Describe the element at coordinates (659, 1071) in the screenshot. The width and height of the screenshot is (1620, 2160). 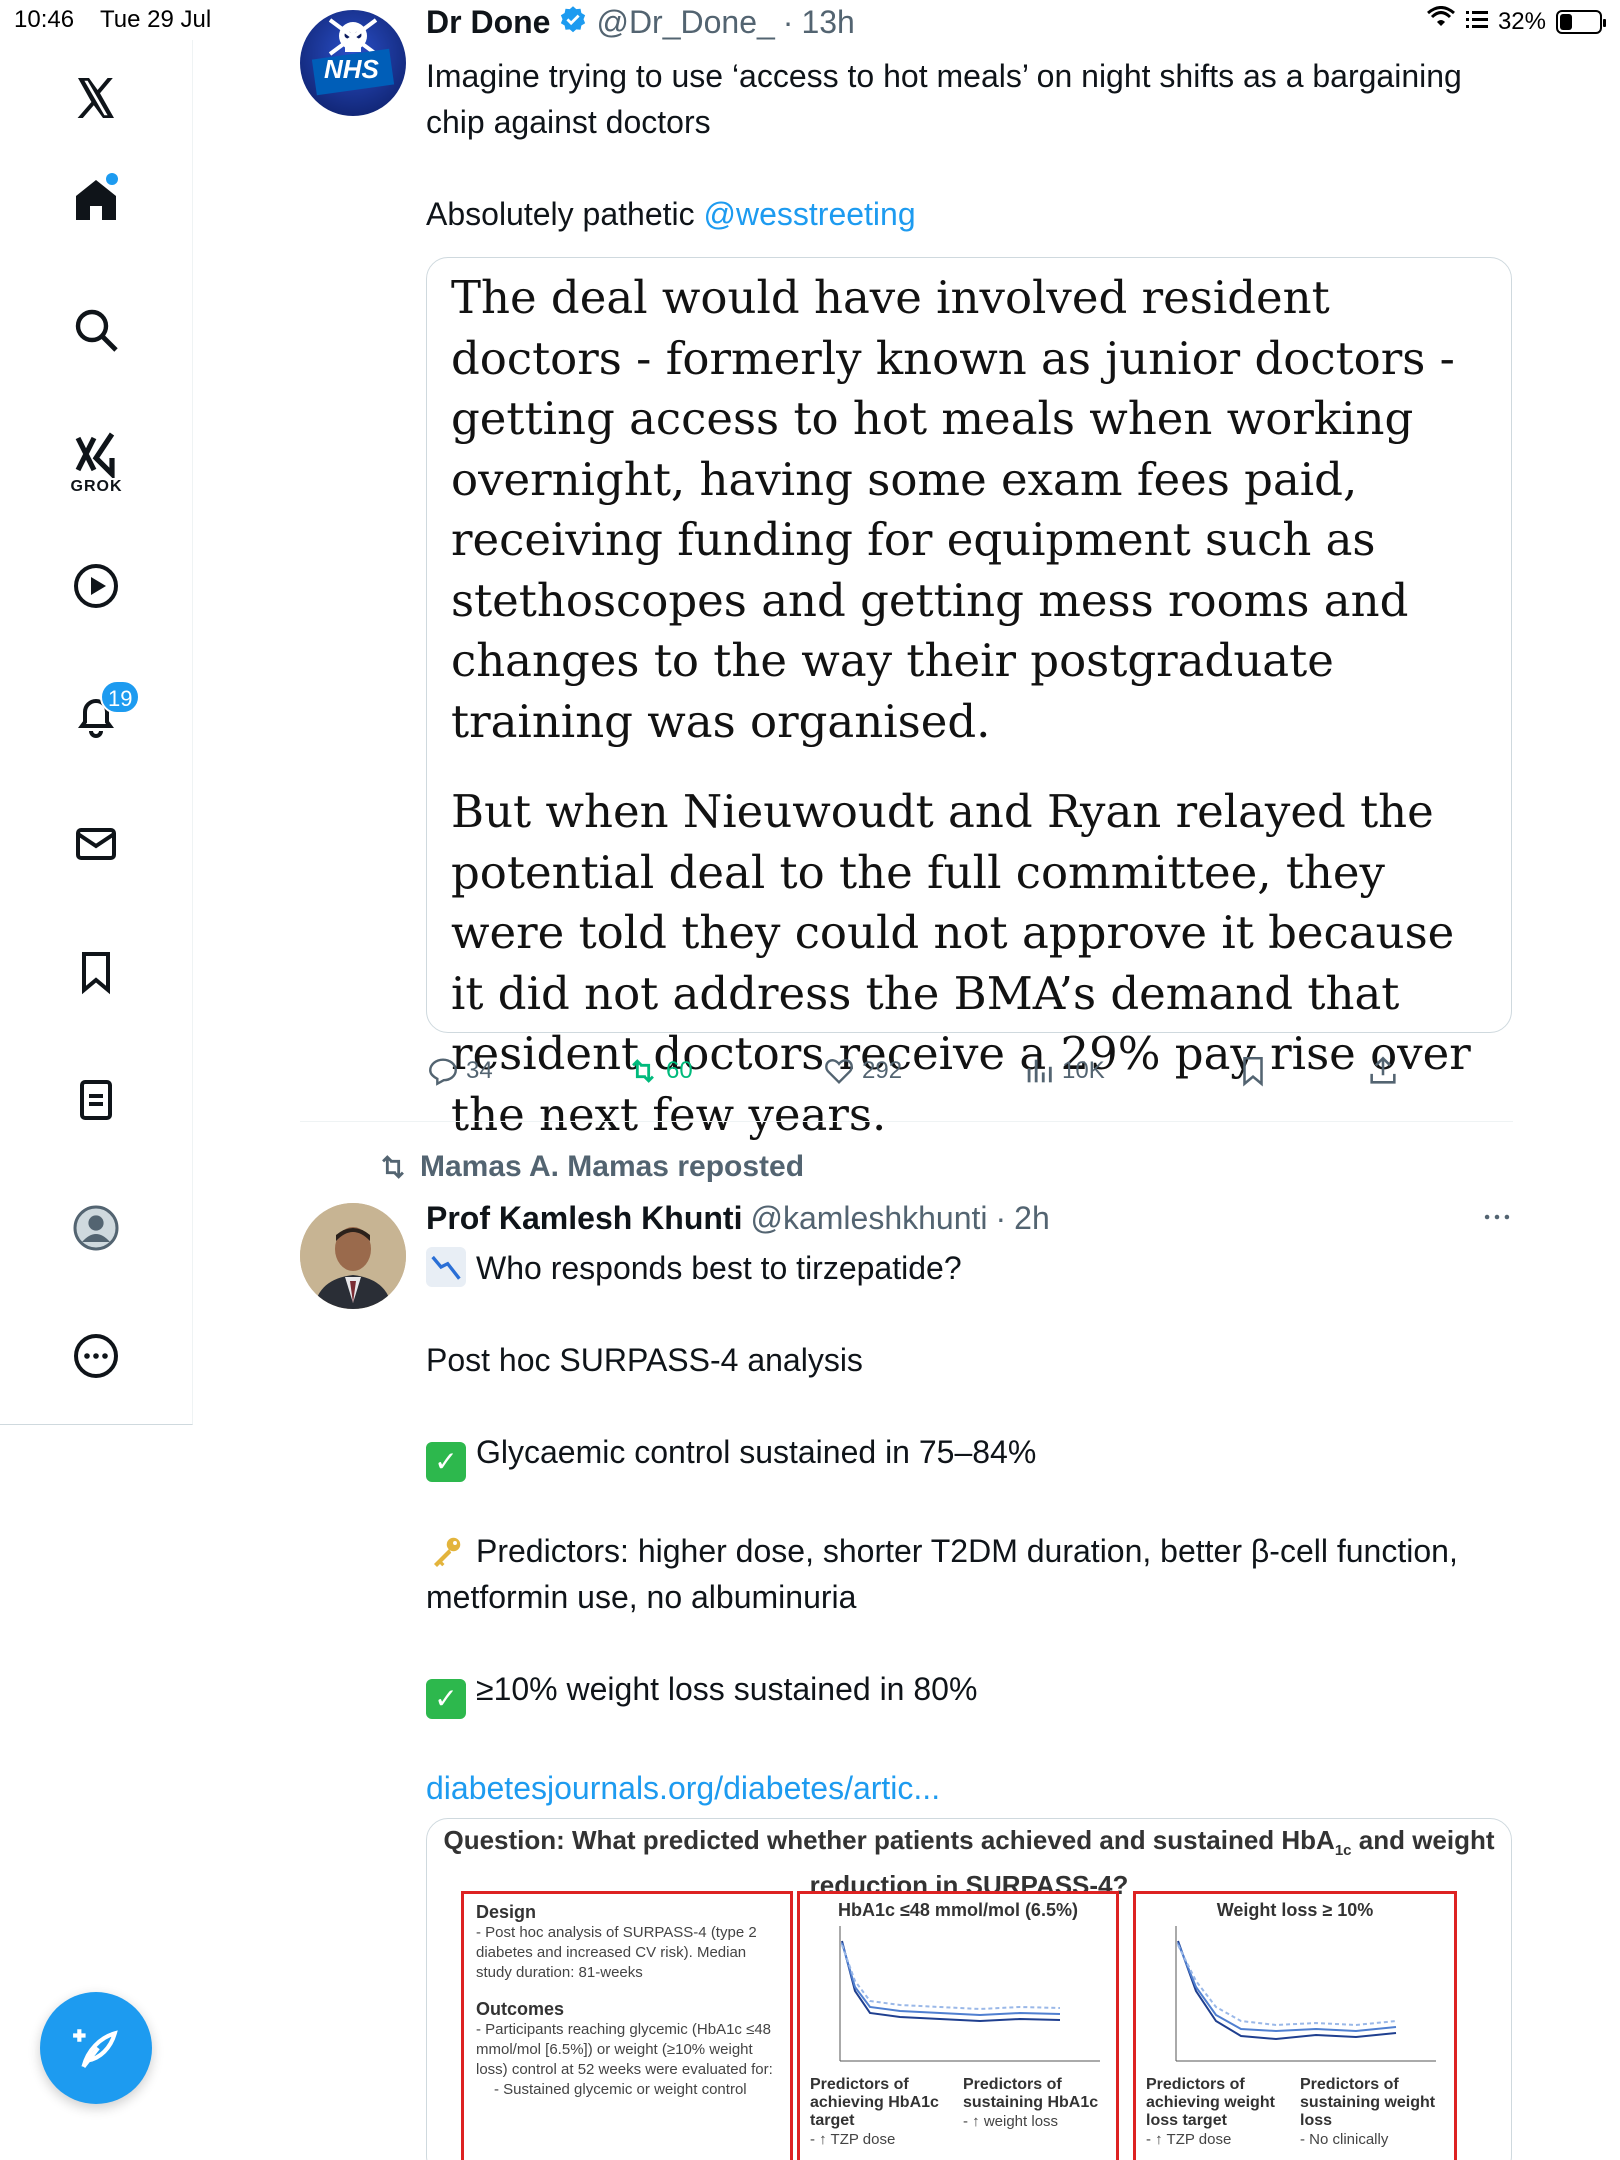
I see `repost-button: 60` at that location.